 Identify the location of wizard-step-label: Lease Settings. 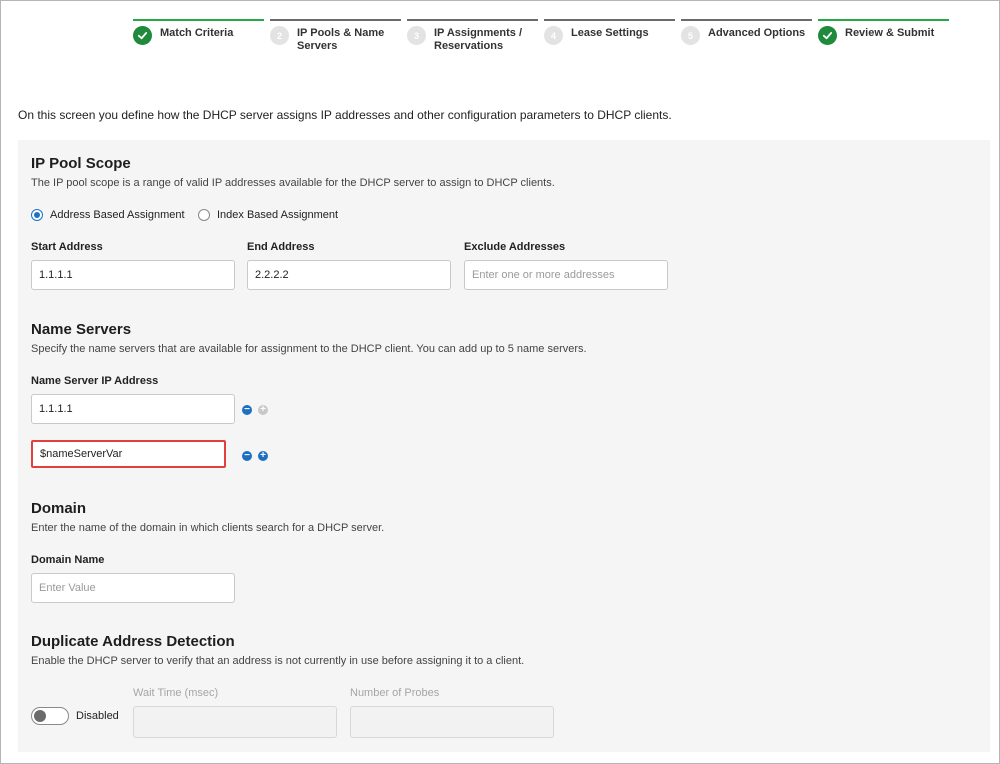
(610, 33).